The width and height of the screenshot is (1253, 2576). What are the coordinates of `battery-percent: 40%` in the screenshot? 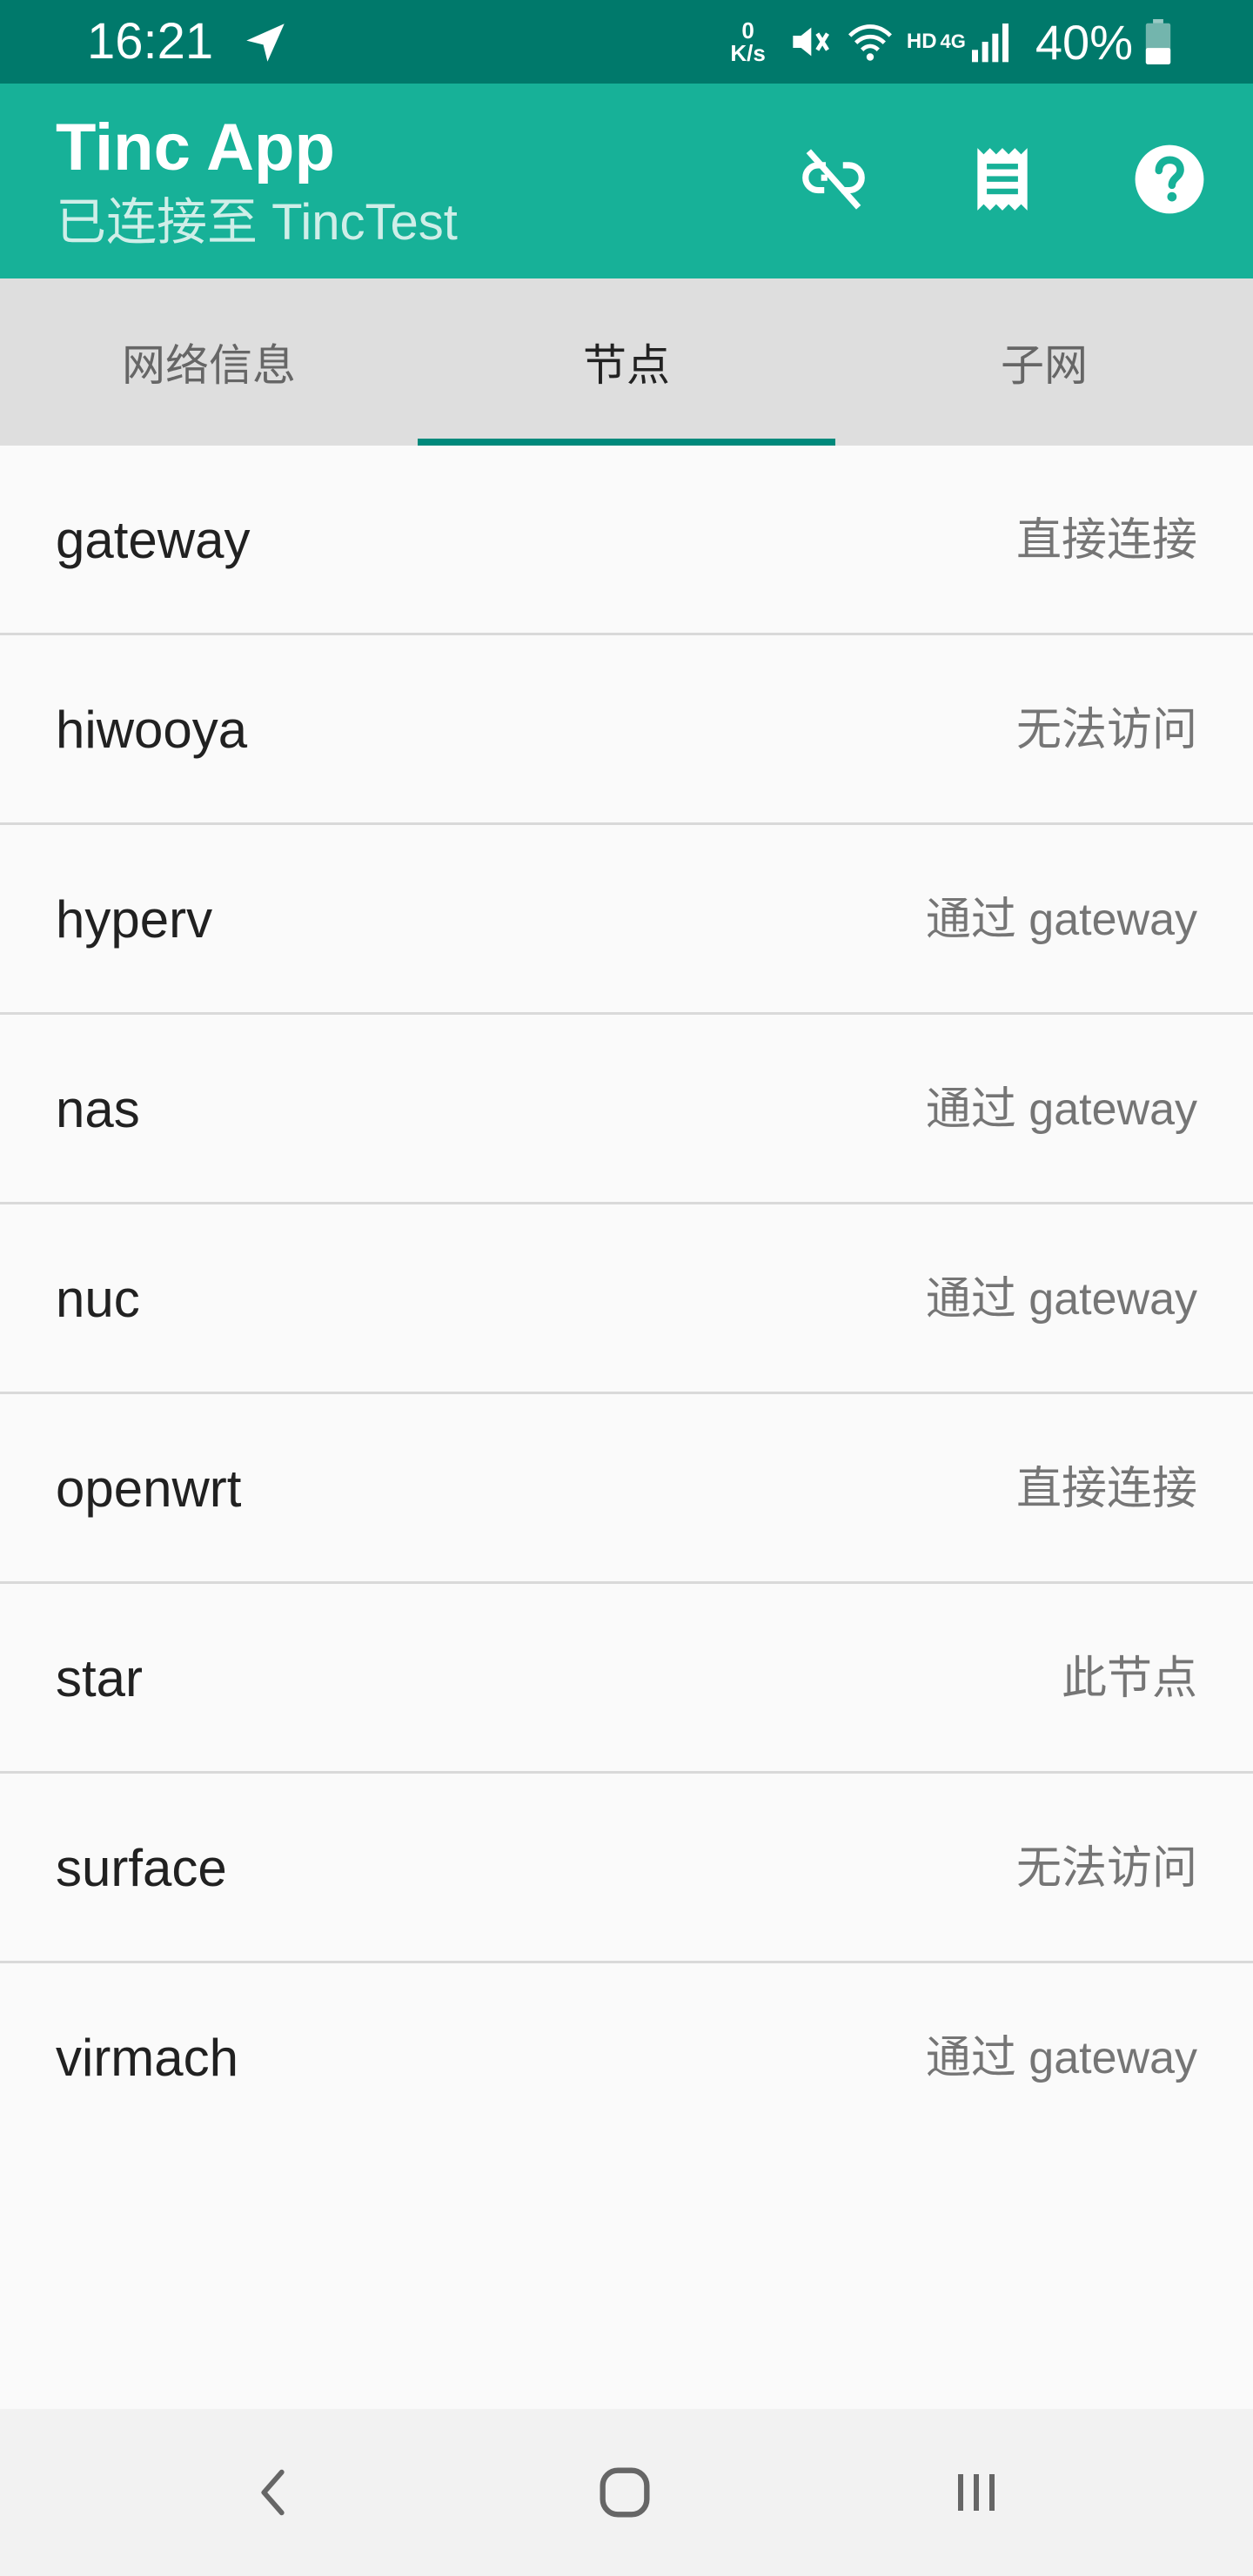 It's located at (1084, 42).